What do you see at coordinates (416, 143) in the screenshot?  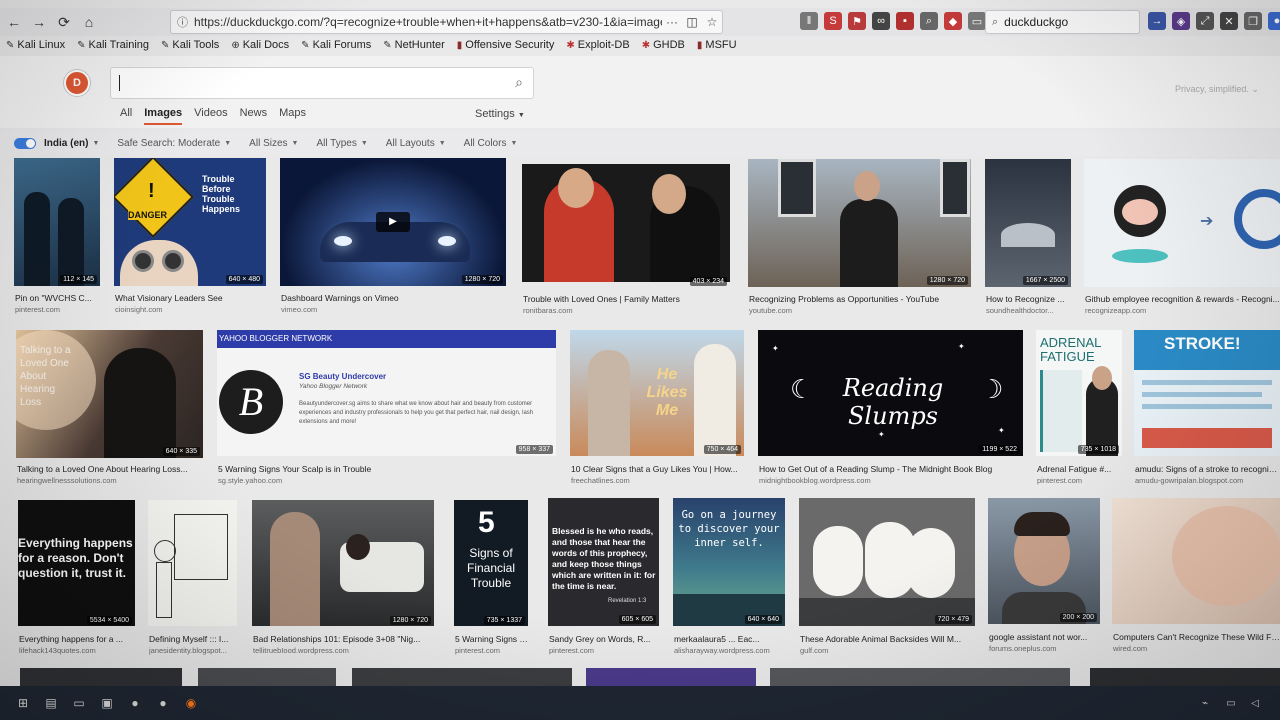 I see `layout-filter: All Layouts ▼` at bounding box center [416, 143].